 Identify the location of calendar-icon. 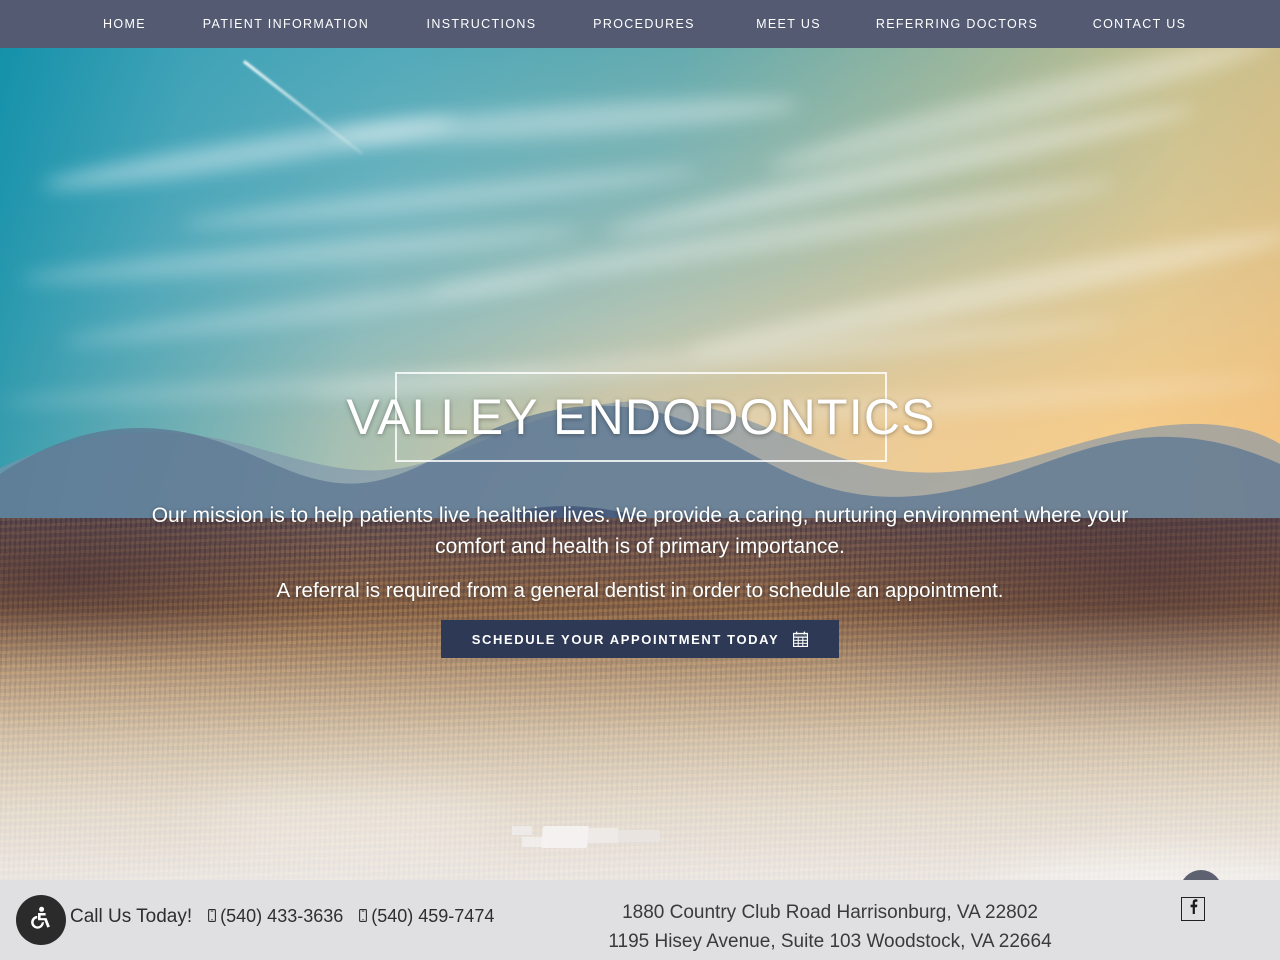
(801, 639).